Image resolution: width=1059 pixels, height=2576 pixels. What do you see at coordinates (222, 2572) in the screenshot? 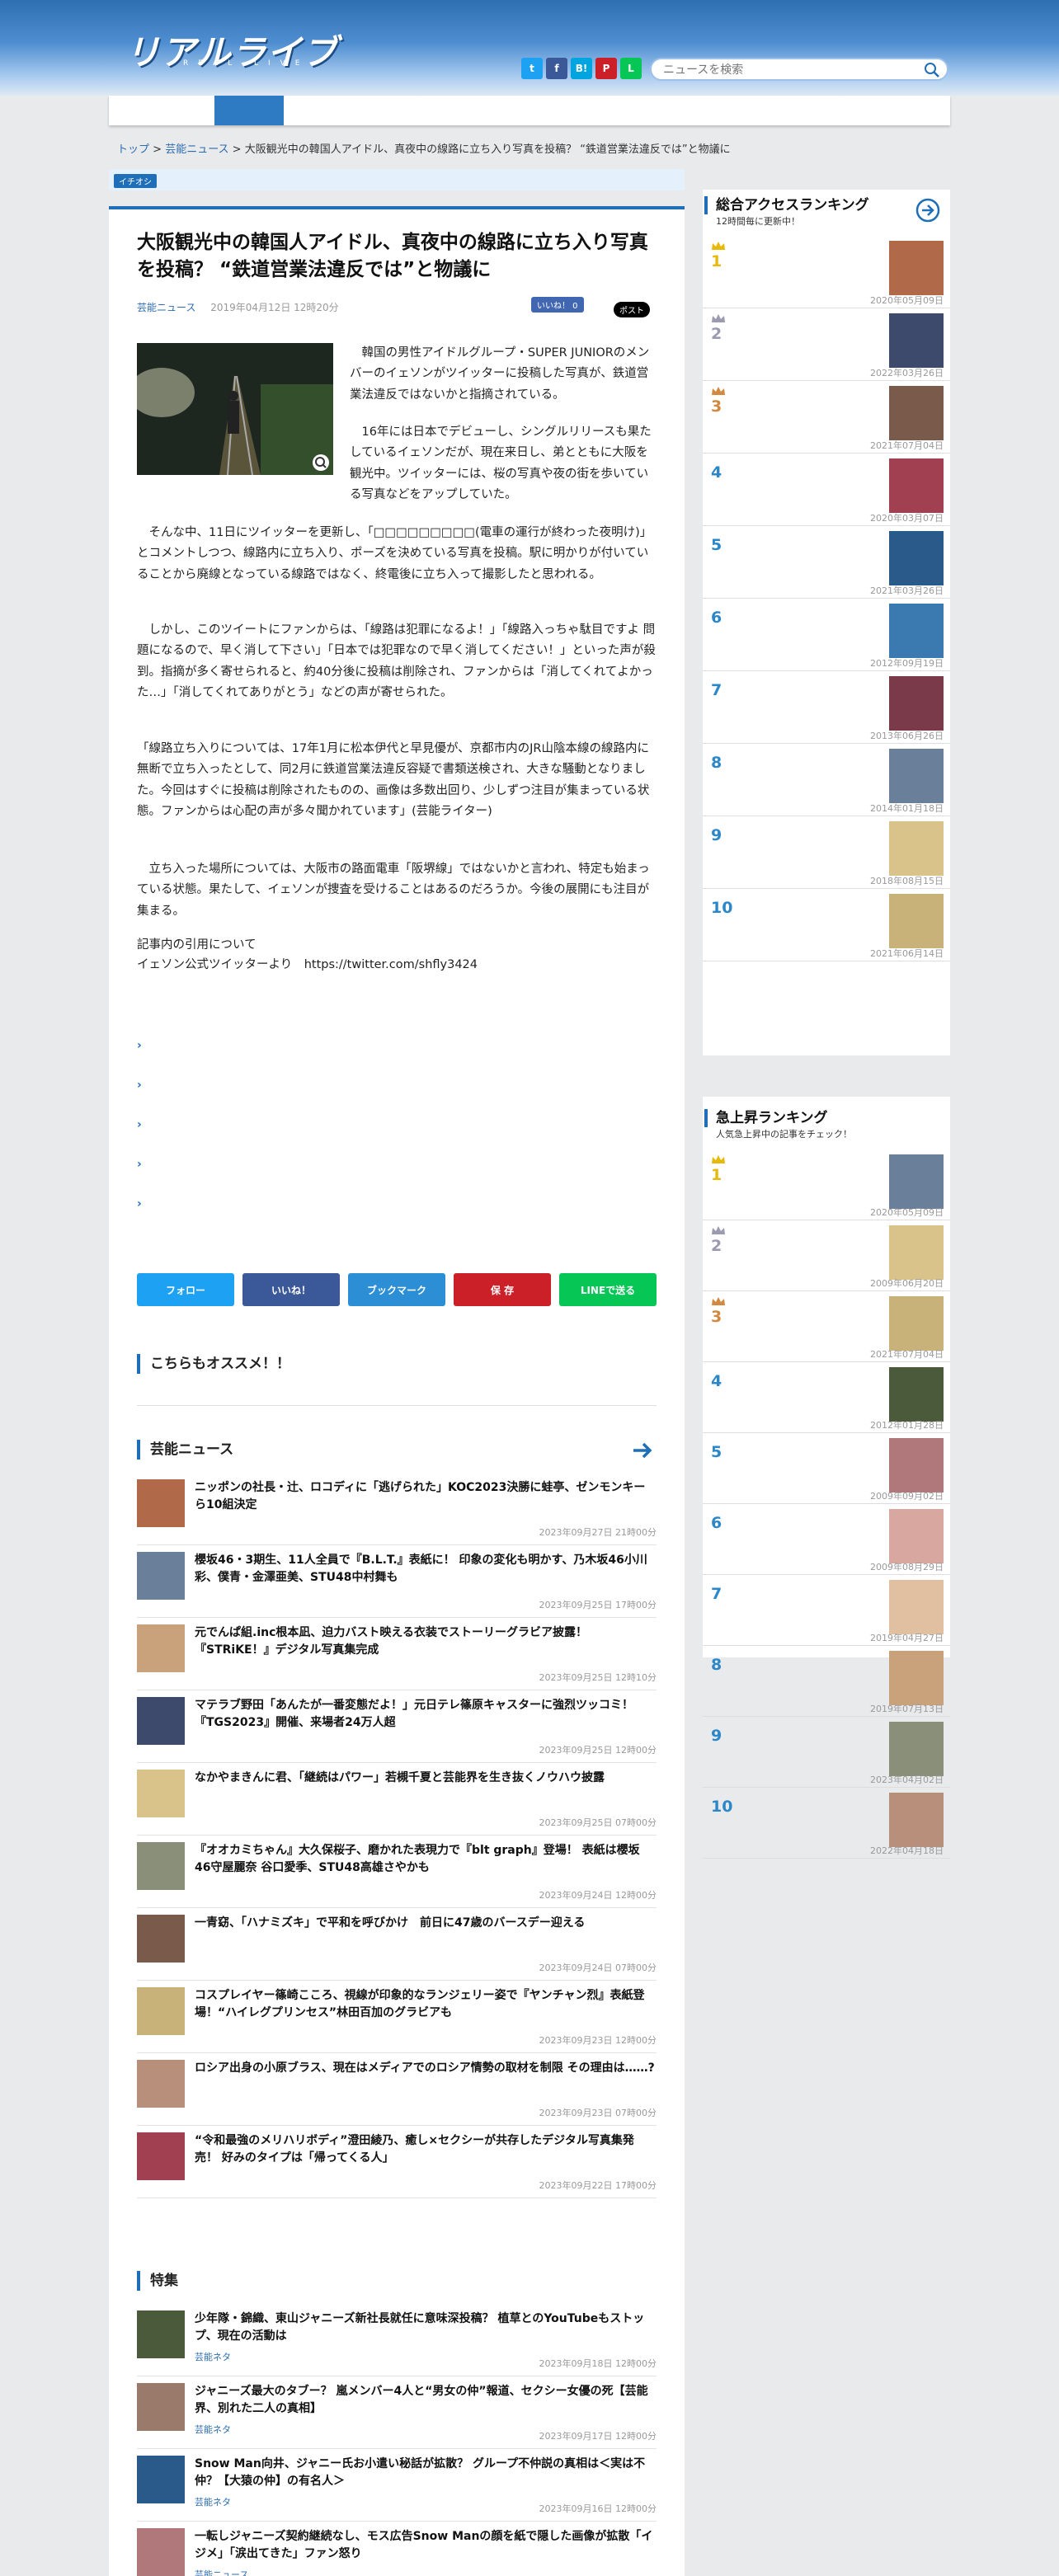
I see `feature-category: 芸能ニュース` at bounding box center [222, 2572].